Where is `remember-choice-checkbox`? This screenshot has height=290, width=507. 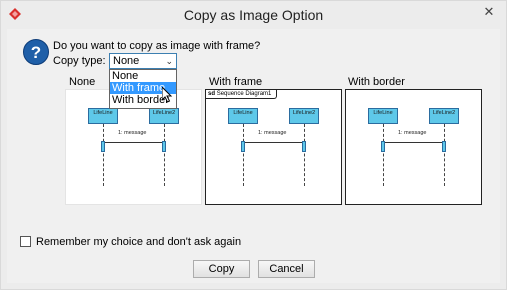 remember-choice-checkbox is located at coordinates (25, 241).